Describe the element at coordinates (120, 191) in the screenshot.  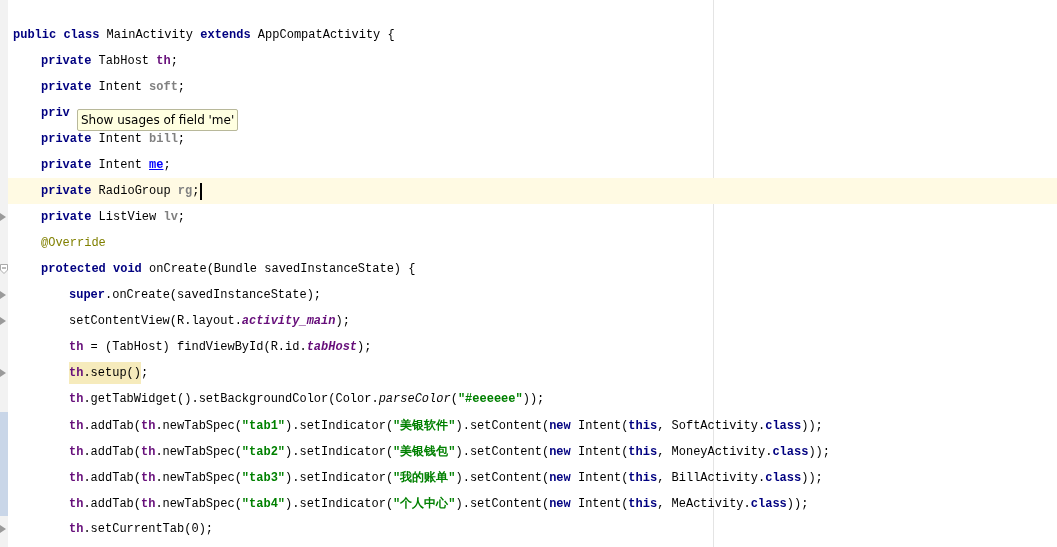
I see `code-line: private RadioGroup rg;` at that location.